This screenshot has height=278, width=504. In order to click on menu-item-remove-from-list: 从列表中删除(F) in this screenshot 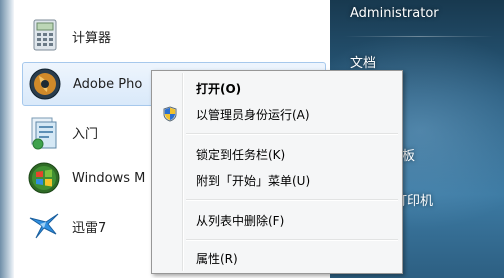, I will do `click(277, 220)`.